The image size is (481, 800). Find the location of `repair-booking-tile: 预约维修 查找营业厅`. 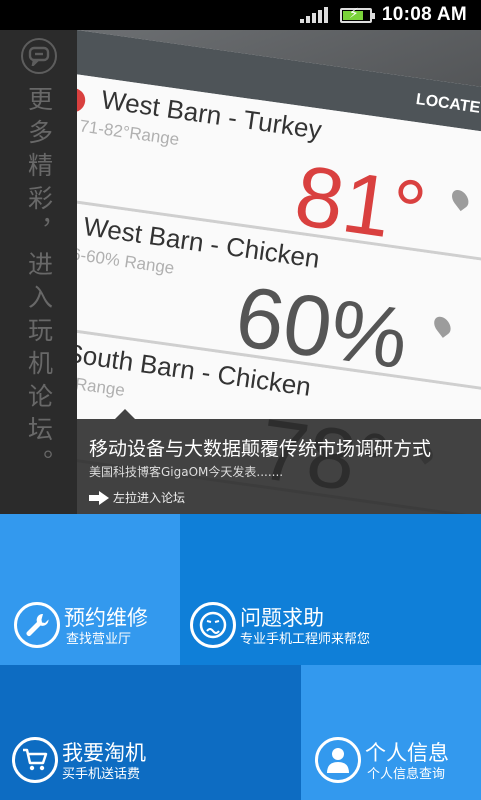

repair-booking-tile: 预约维修 查找营业厅 is located at coordinates (90, 589).